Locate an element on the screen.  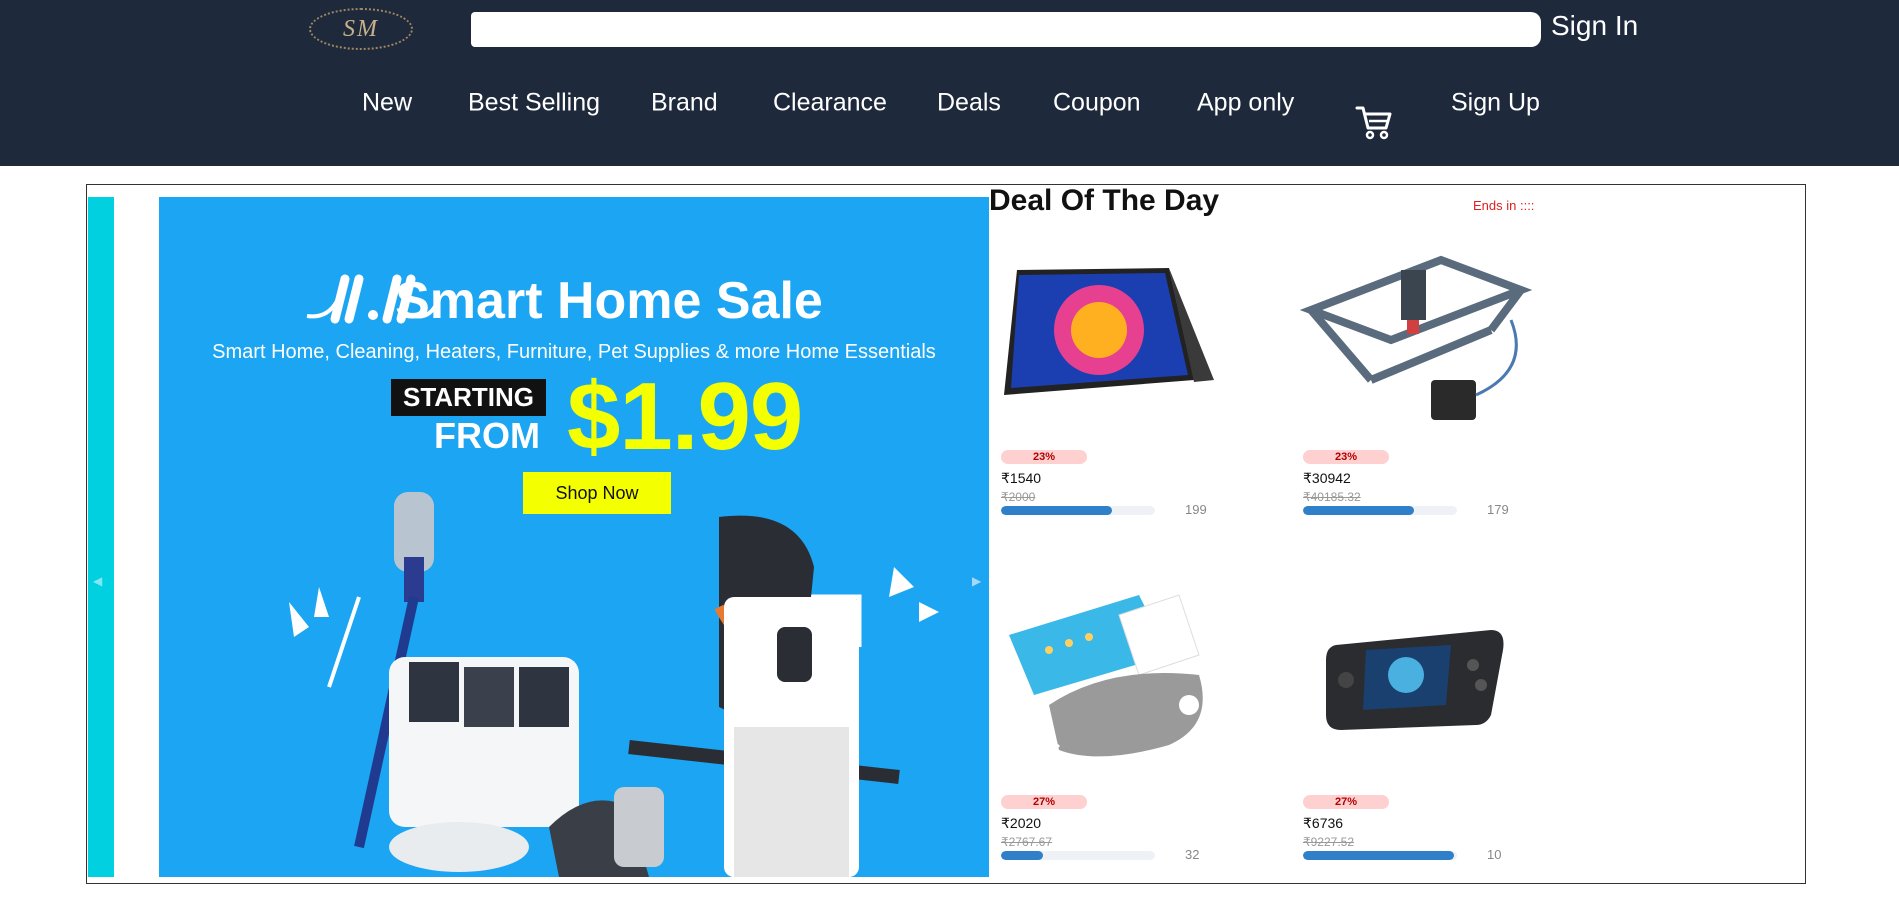
nav-item-brand: Brand is located at coordinates (684, 103).